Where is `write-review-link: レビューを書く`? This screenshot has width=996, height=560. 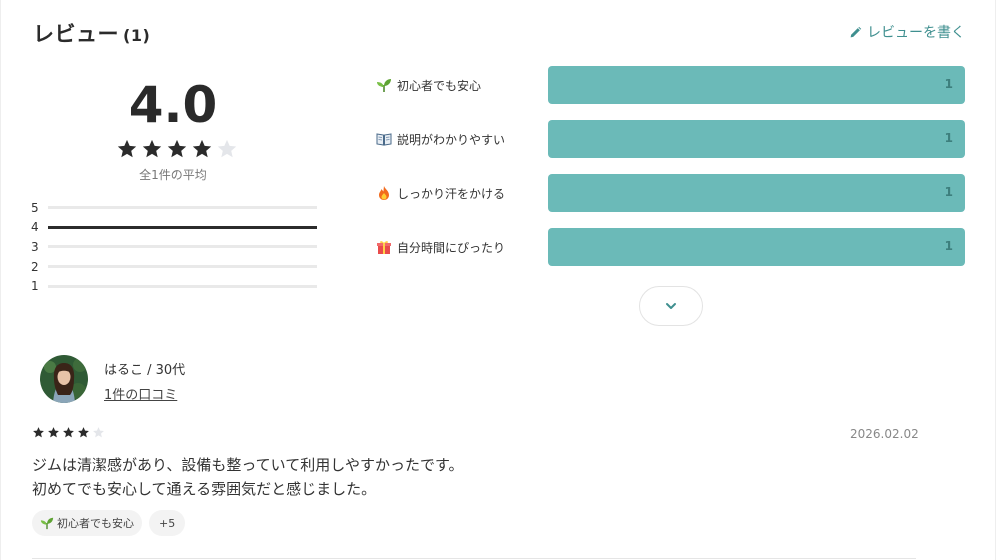 write-review-link: レビューを書く is located at coordinates (907, 32).